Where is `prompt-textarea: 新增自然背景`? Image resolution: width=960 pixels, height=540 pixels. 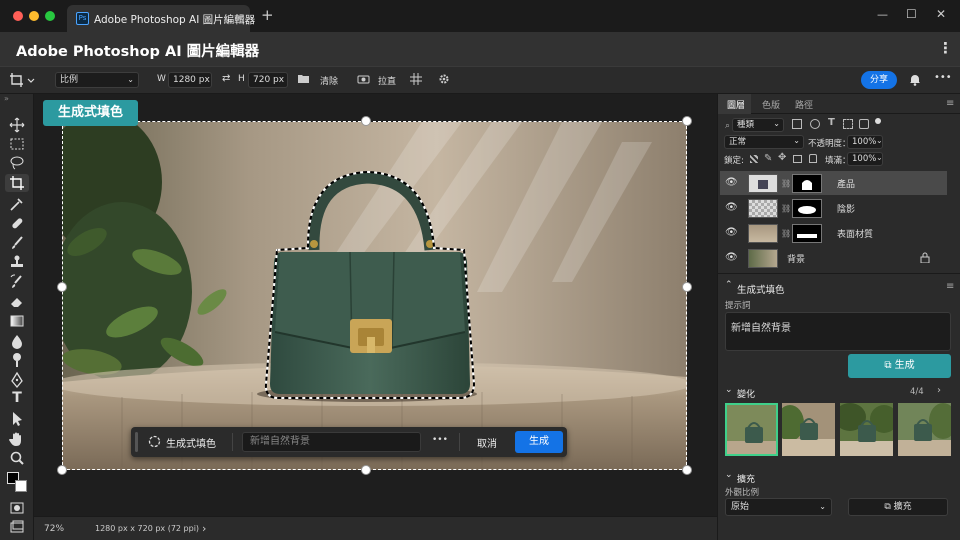 prompt-textarea: 新增自然背景 is located at coordinates (838, 331).